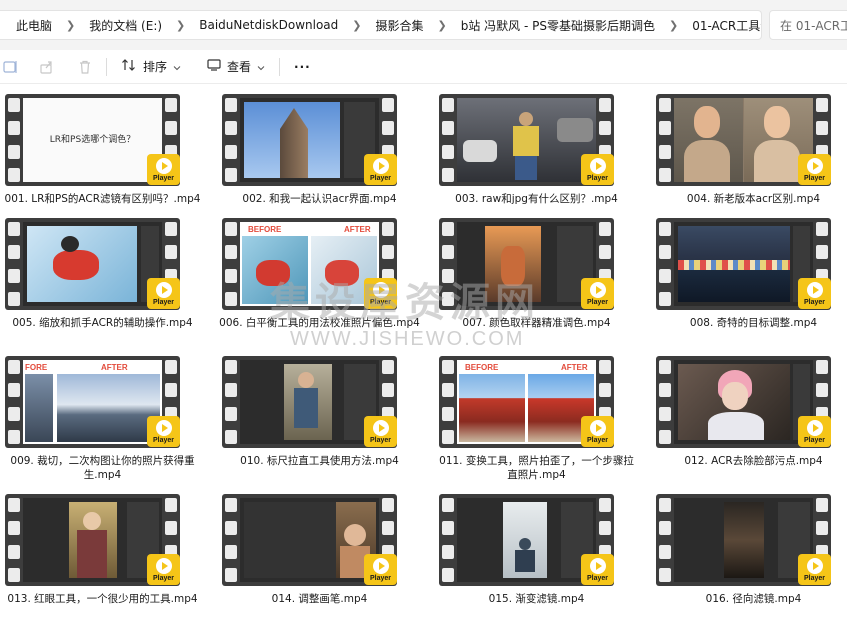 Image resolution: width=847 pixels, height=620 pixels. I want to click on file-item: Player 012. ACR去除脸部污点.mp4, so click(749, 408).